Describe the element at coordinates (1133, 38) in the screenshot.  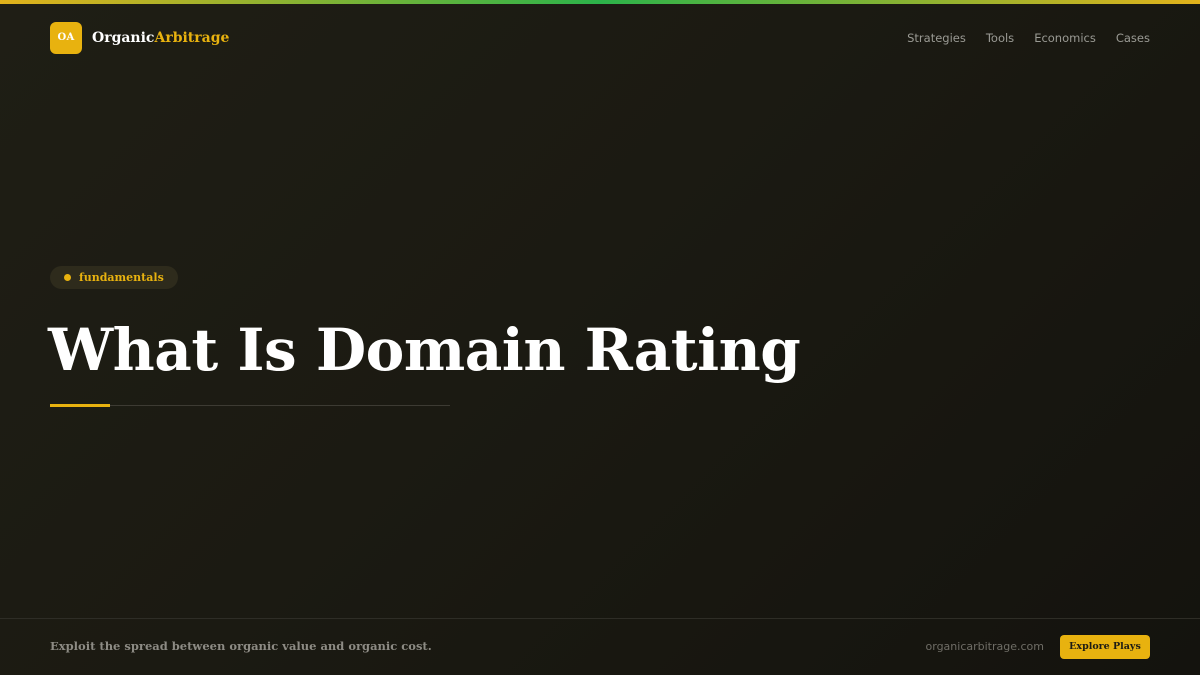
I see `nav-link-cases: Cases` at that location.